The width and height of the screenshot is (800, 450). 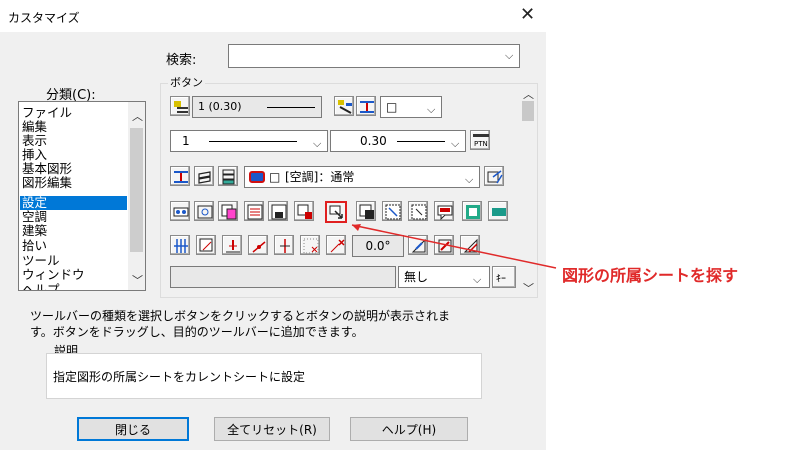 I want to click on annotation-label: 図形の所属シートを探す, so click(x=650, y=275).